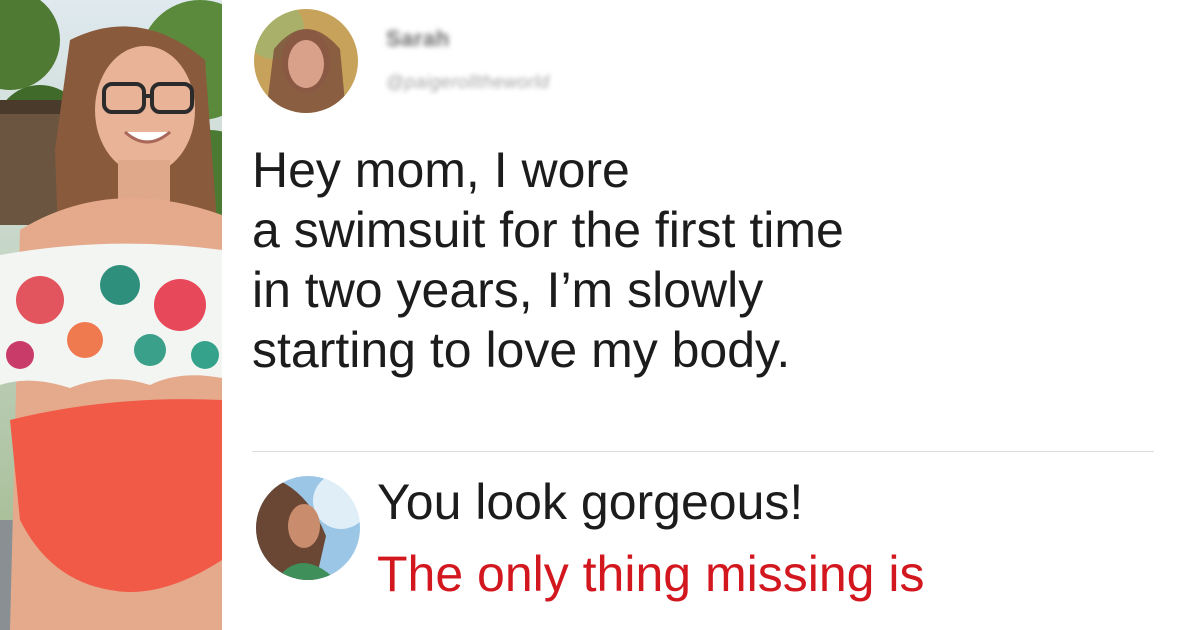 Image resolution: width=1200 pixels, height=630 pixels. Describe the element at coordinates (418, 39) in the screenshot. I see `post-username: Sarah` at that location.